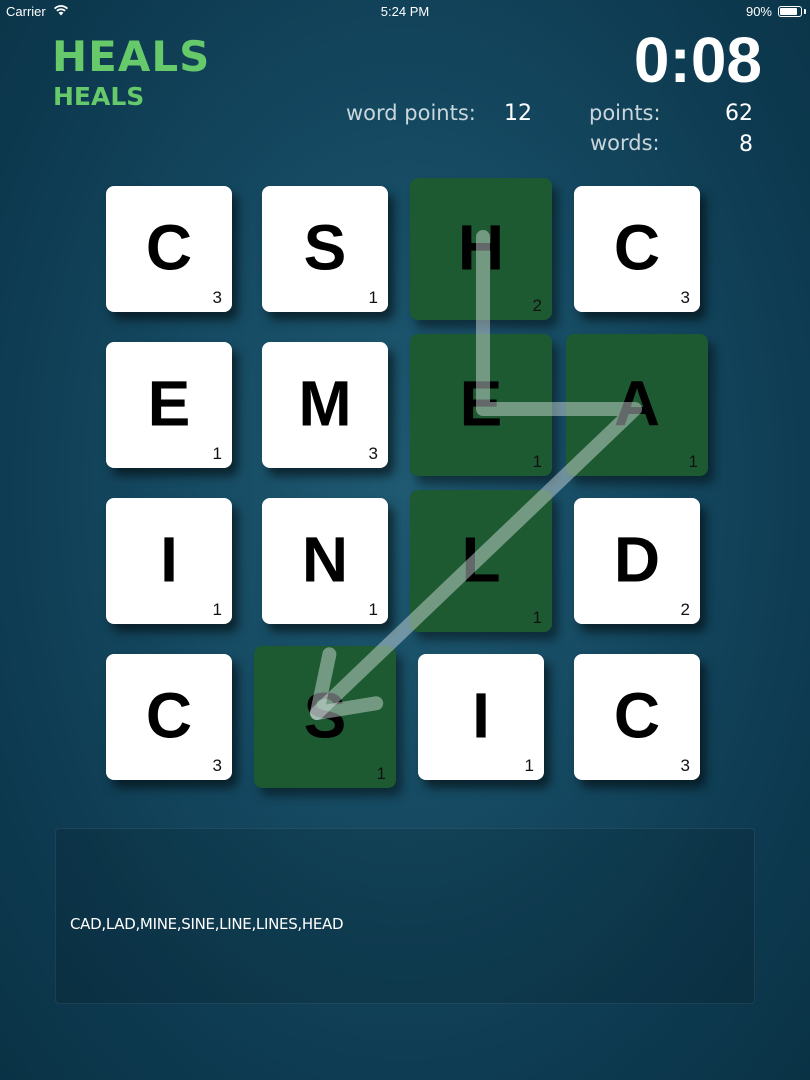 Image resolution: width=810 pixels, height=1080 pixels. I want to click on tile-letter: M, so click(325, 403).